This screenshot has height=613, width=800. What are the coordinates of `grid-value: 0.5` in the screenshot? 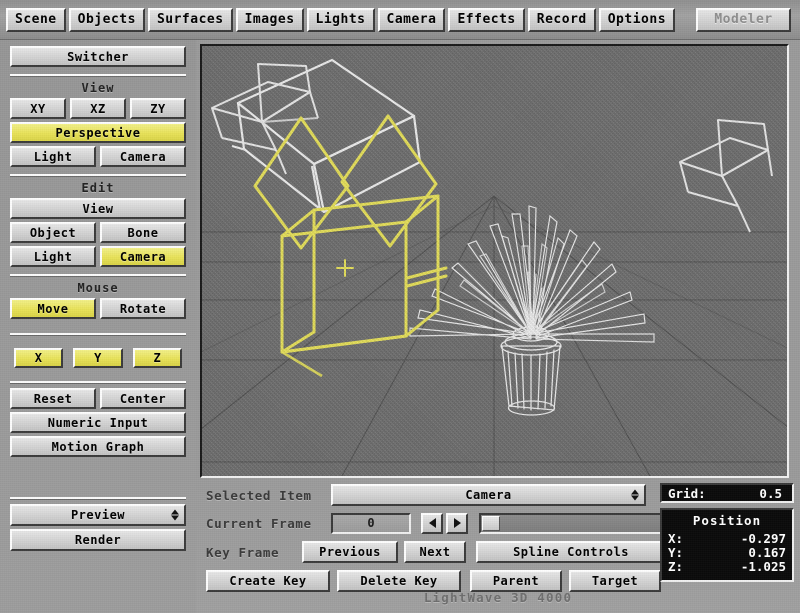 It's located at (770, 493).